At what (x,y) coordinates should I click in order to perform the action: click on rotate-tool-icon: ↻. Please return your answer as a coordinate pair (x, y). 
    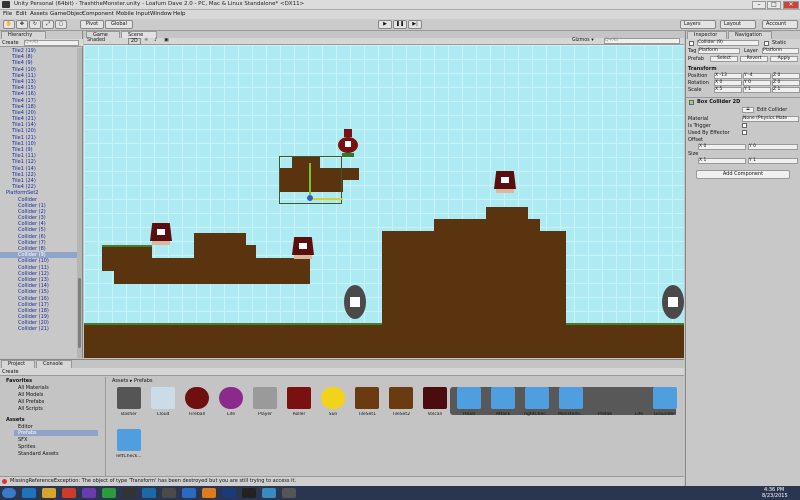
    Looking at the image, I should click on (35, 24).